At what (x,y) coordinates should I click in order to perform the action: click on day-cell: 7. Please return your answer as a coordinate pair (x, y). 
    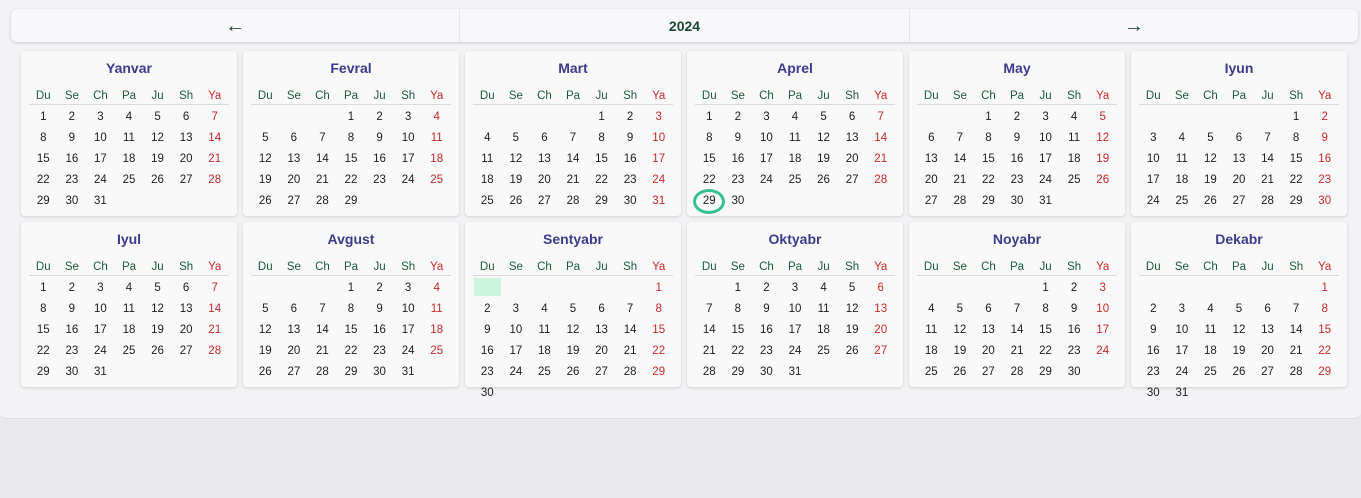
    Looking at the image, I should click on (960, 139).